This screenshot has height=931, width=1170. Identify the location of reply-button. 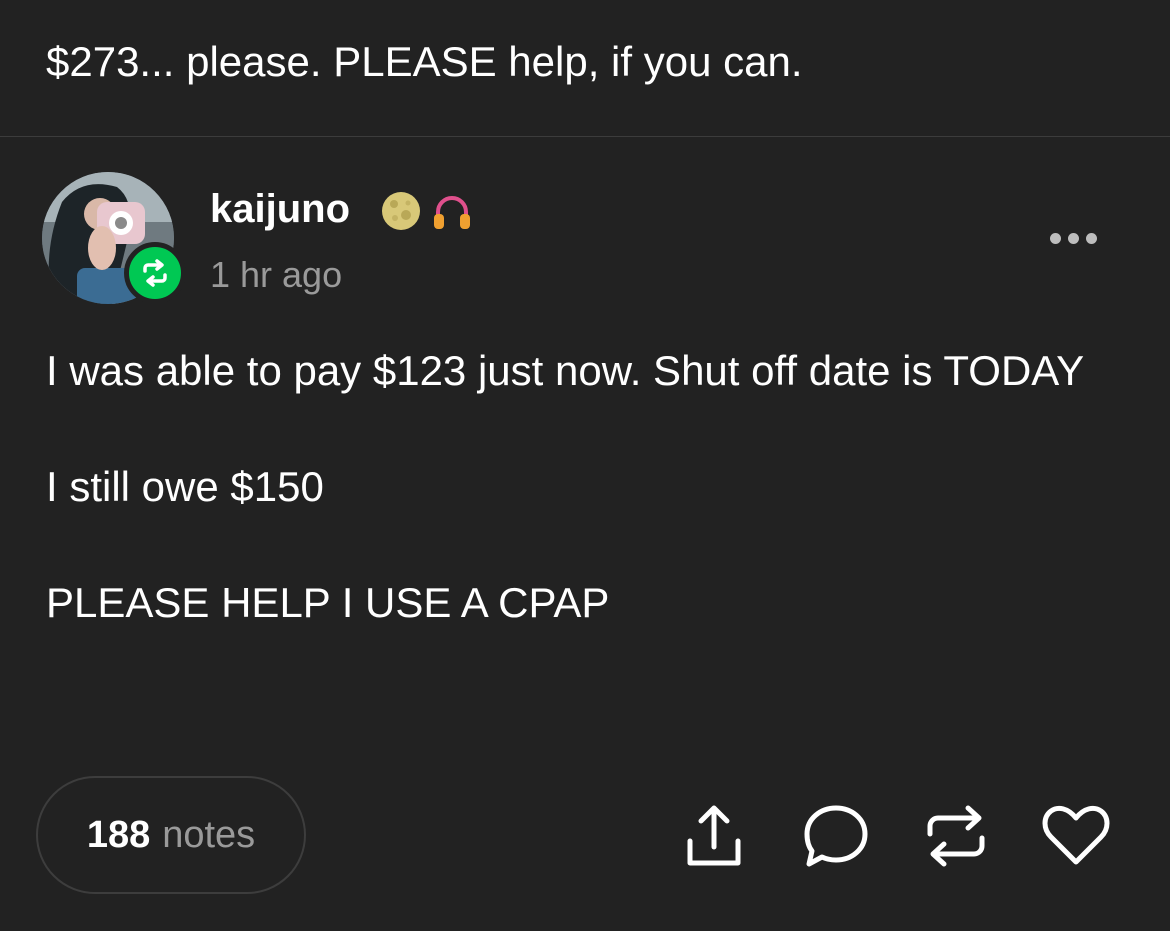
(836, 836).